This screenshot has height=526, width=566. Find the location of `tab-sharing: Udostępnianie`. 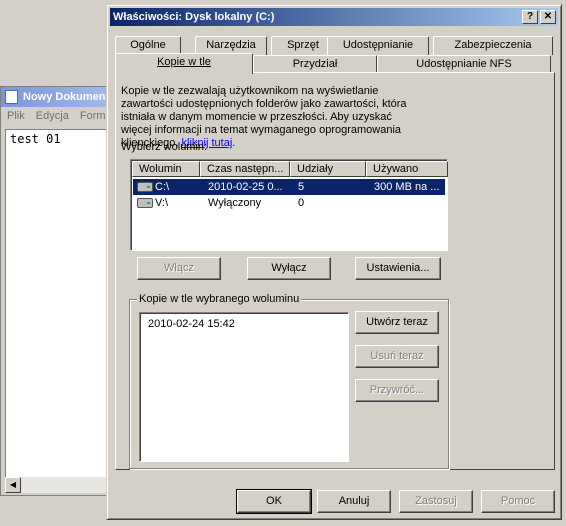

tab-sharing: Udostępnianie is located at coordinates (378, 45).